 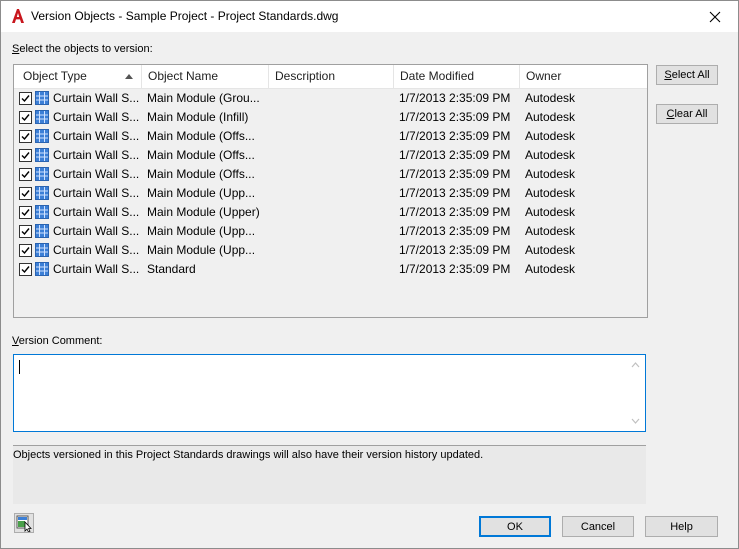 What do you see at coordinates (203, 212) in the screenshot?
I see `cell-object-name: Main Module (Upper)` at bounding box center [203, 212].